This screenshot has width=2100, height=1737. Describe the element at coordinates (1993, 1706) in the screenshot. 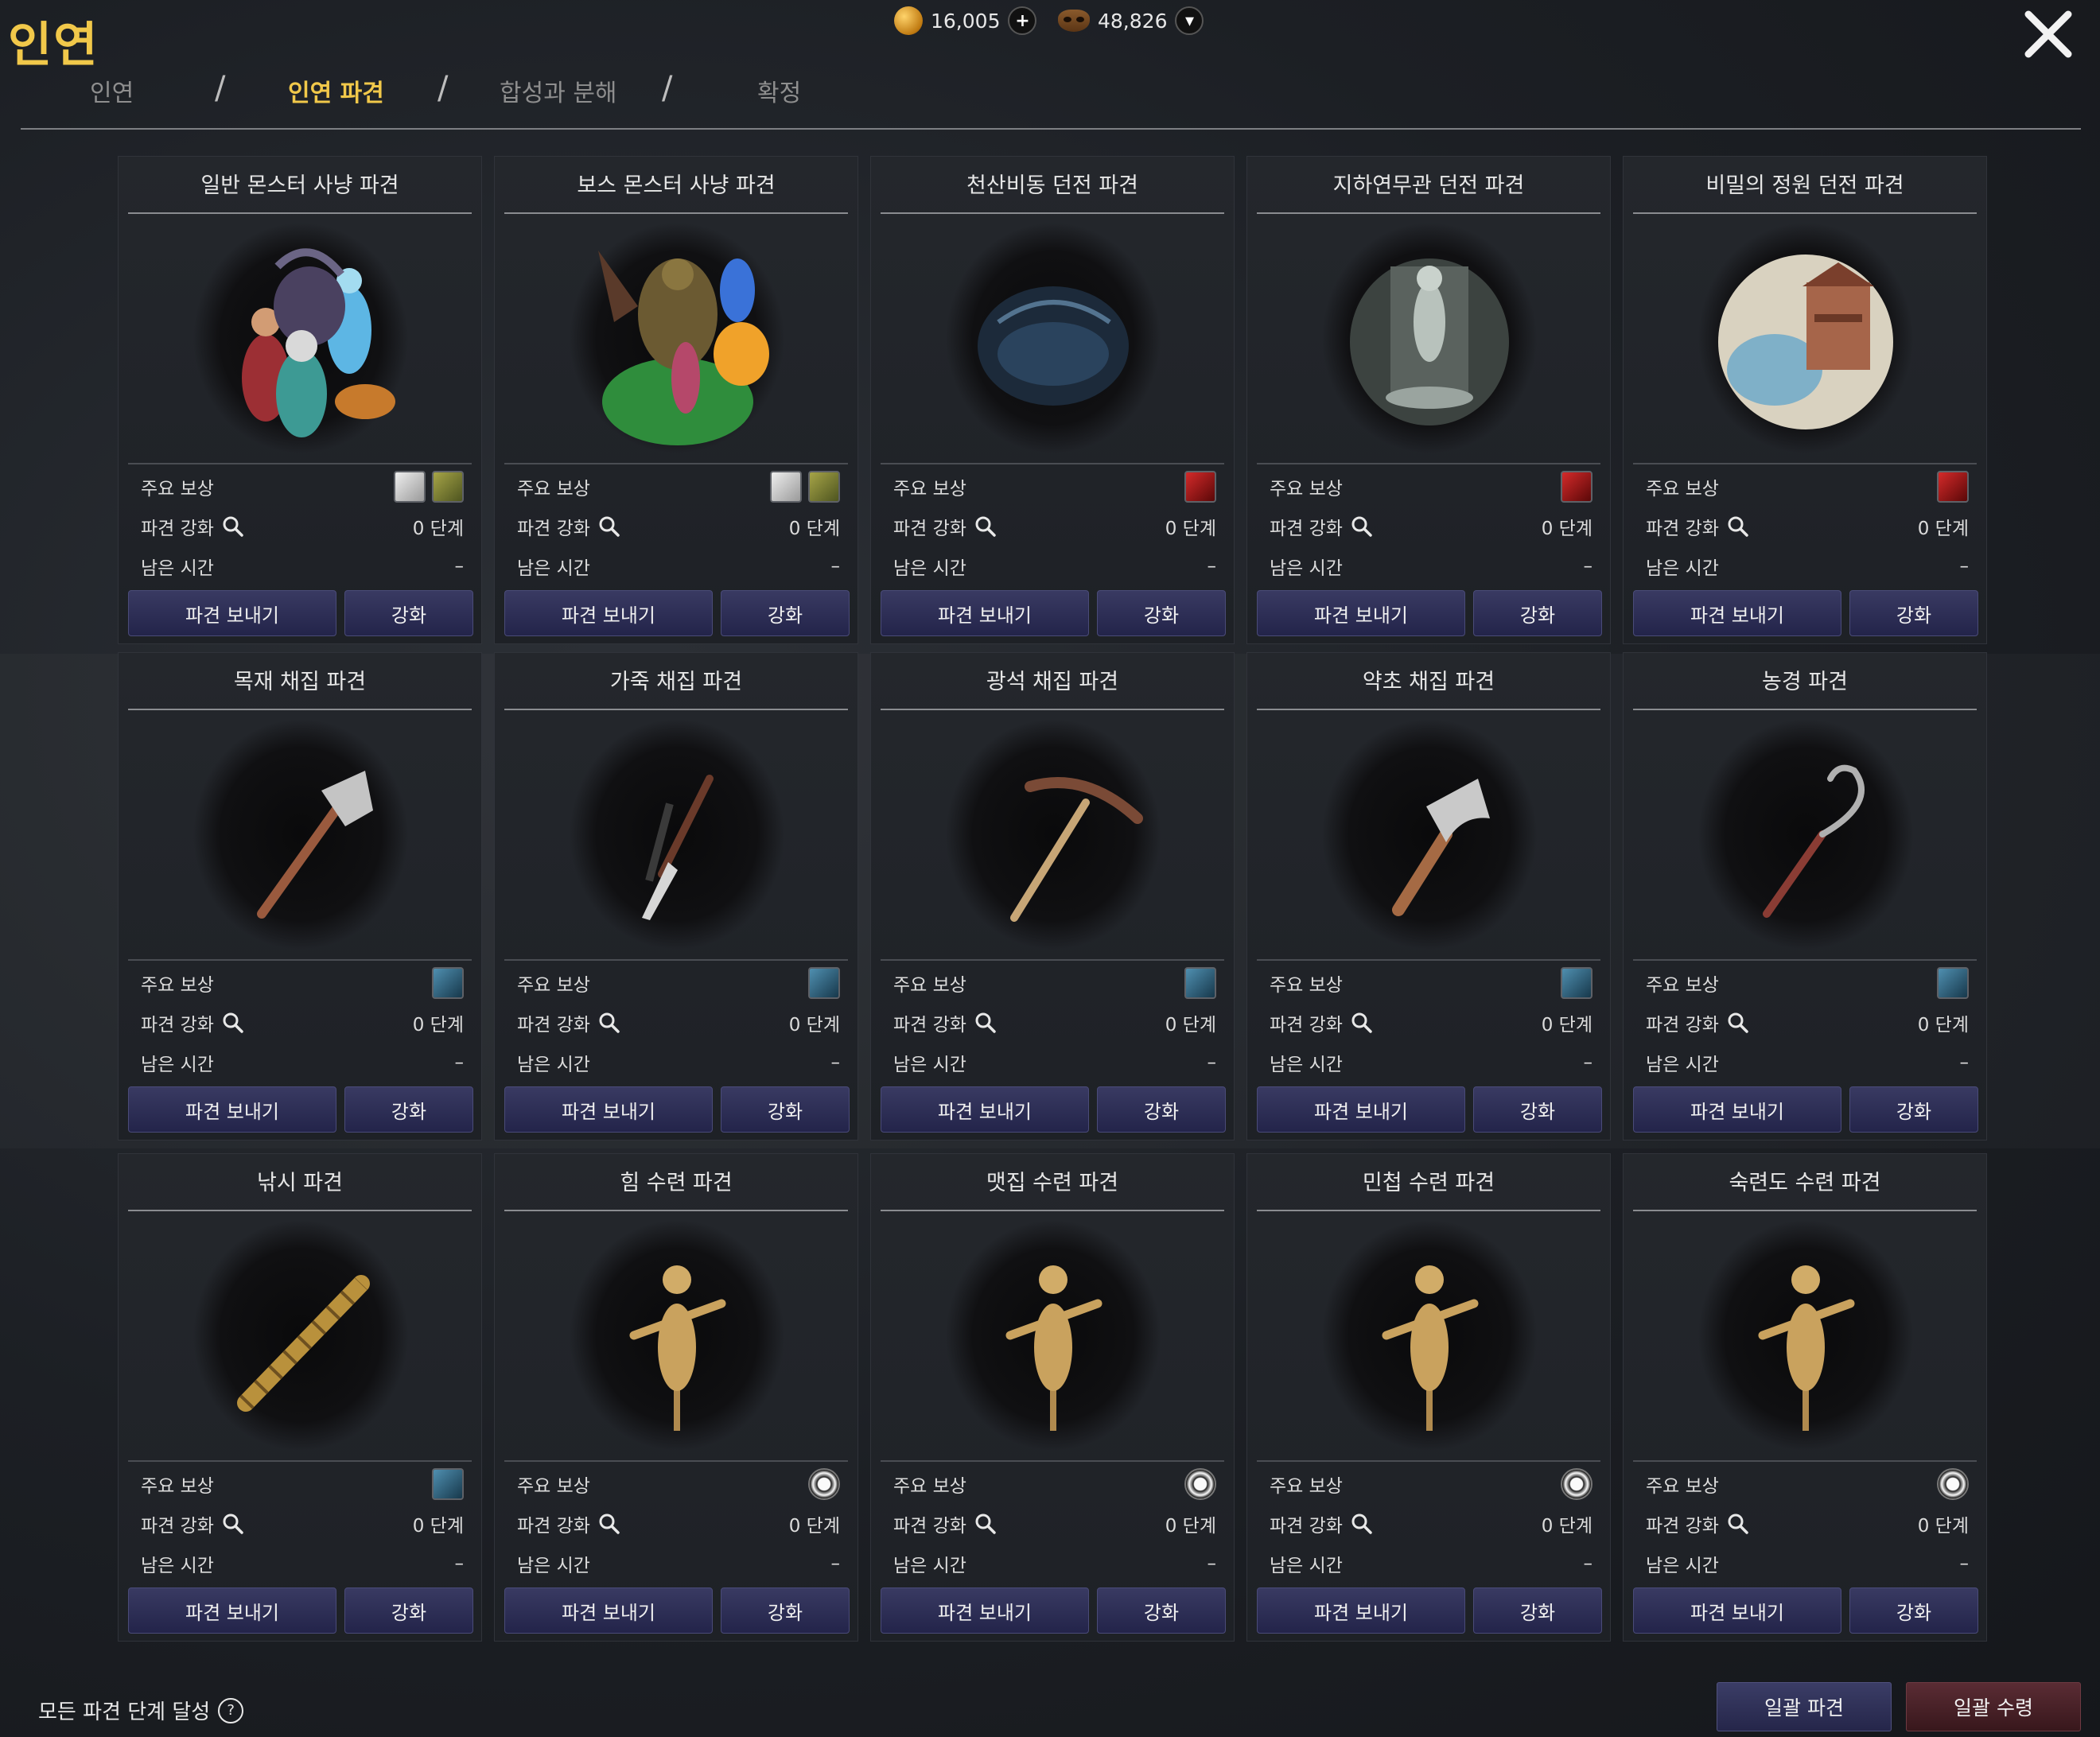

I see `bulk-claim-button: 일괄 수령` at that location.